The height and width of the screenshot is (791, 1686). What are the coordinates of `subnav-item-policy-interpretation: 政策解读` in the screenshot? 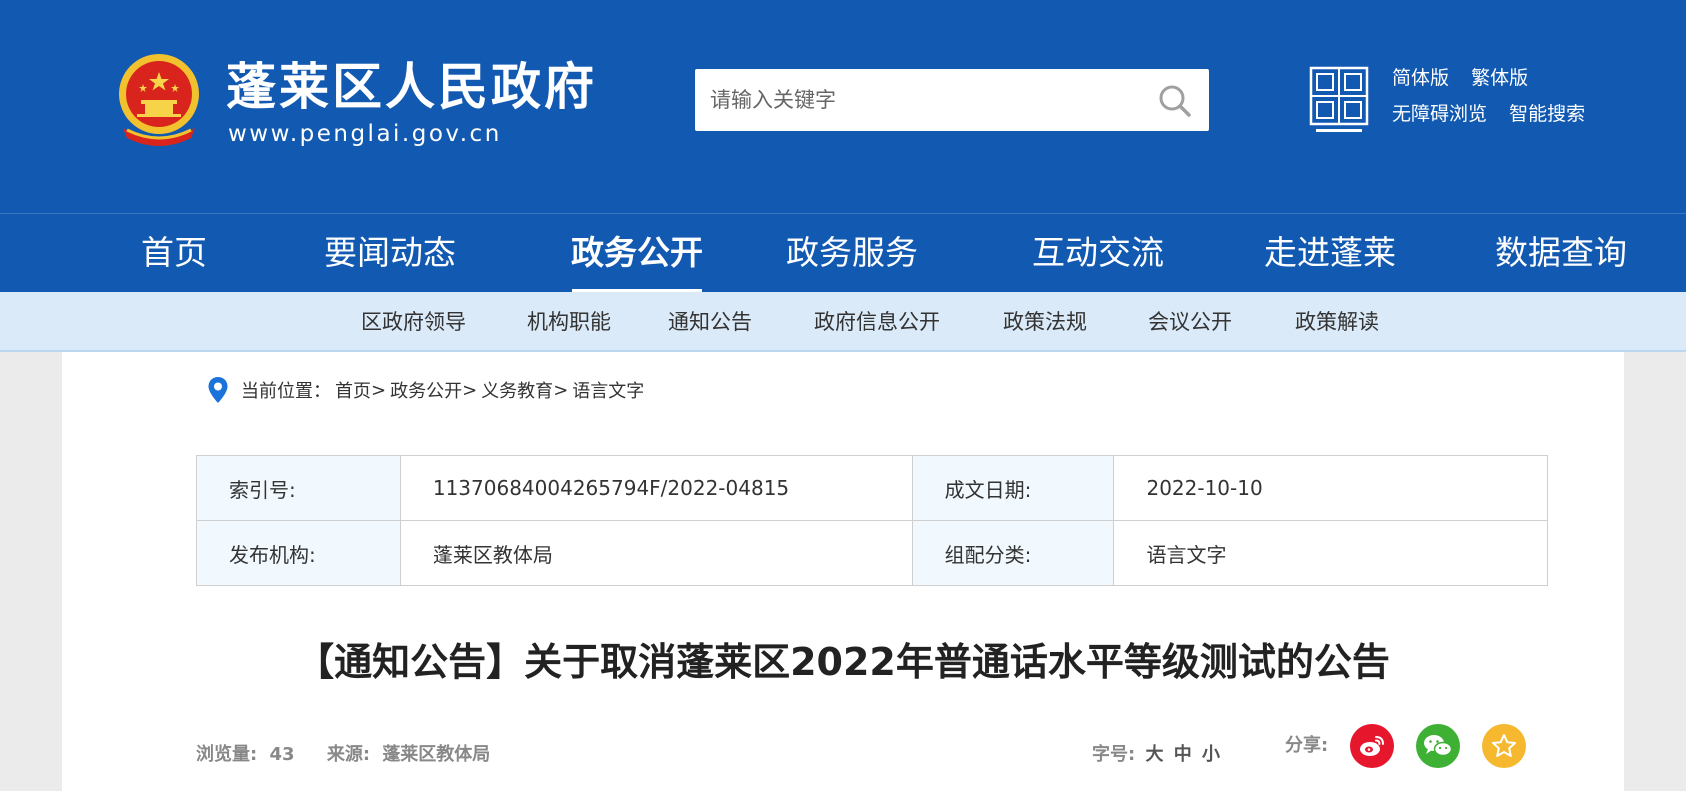 It's located at (1337, 322).